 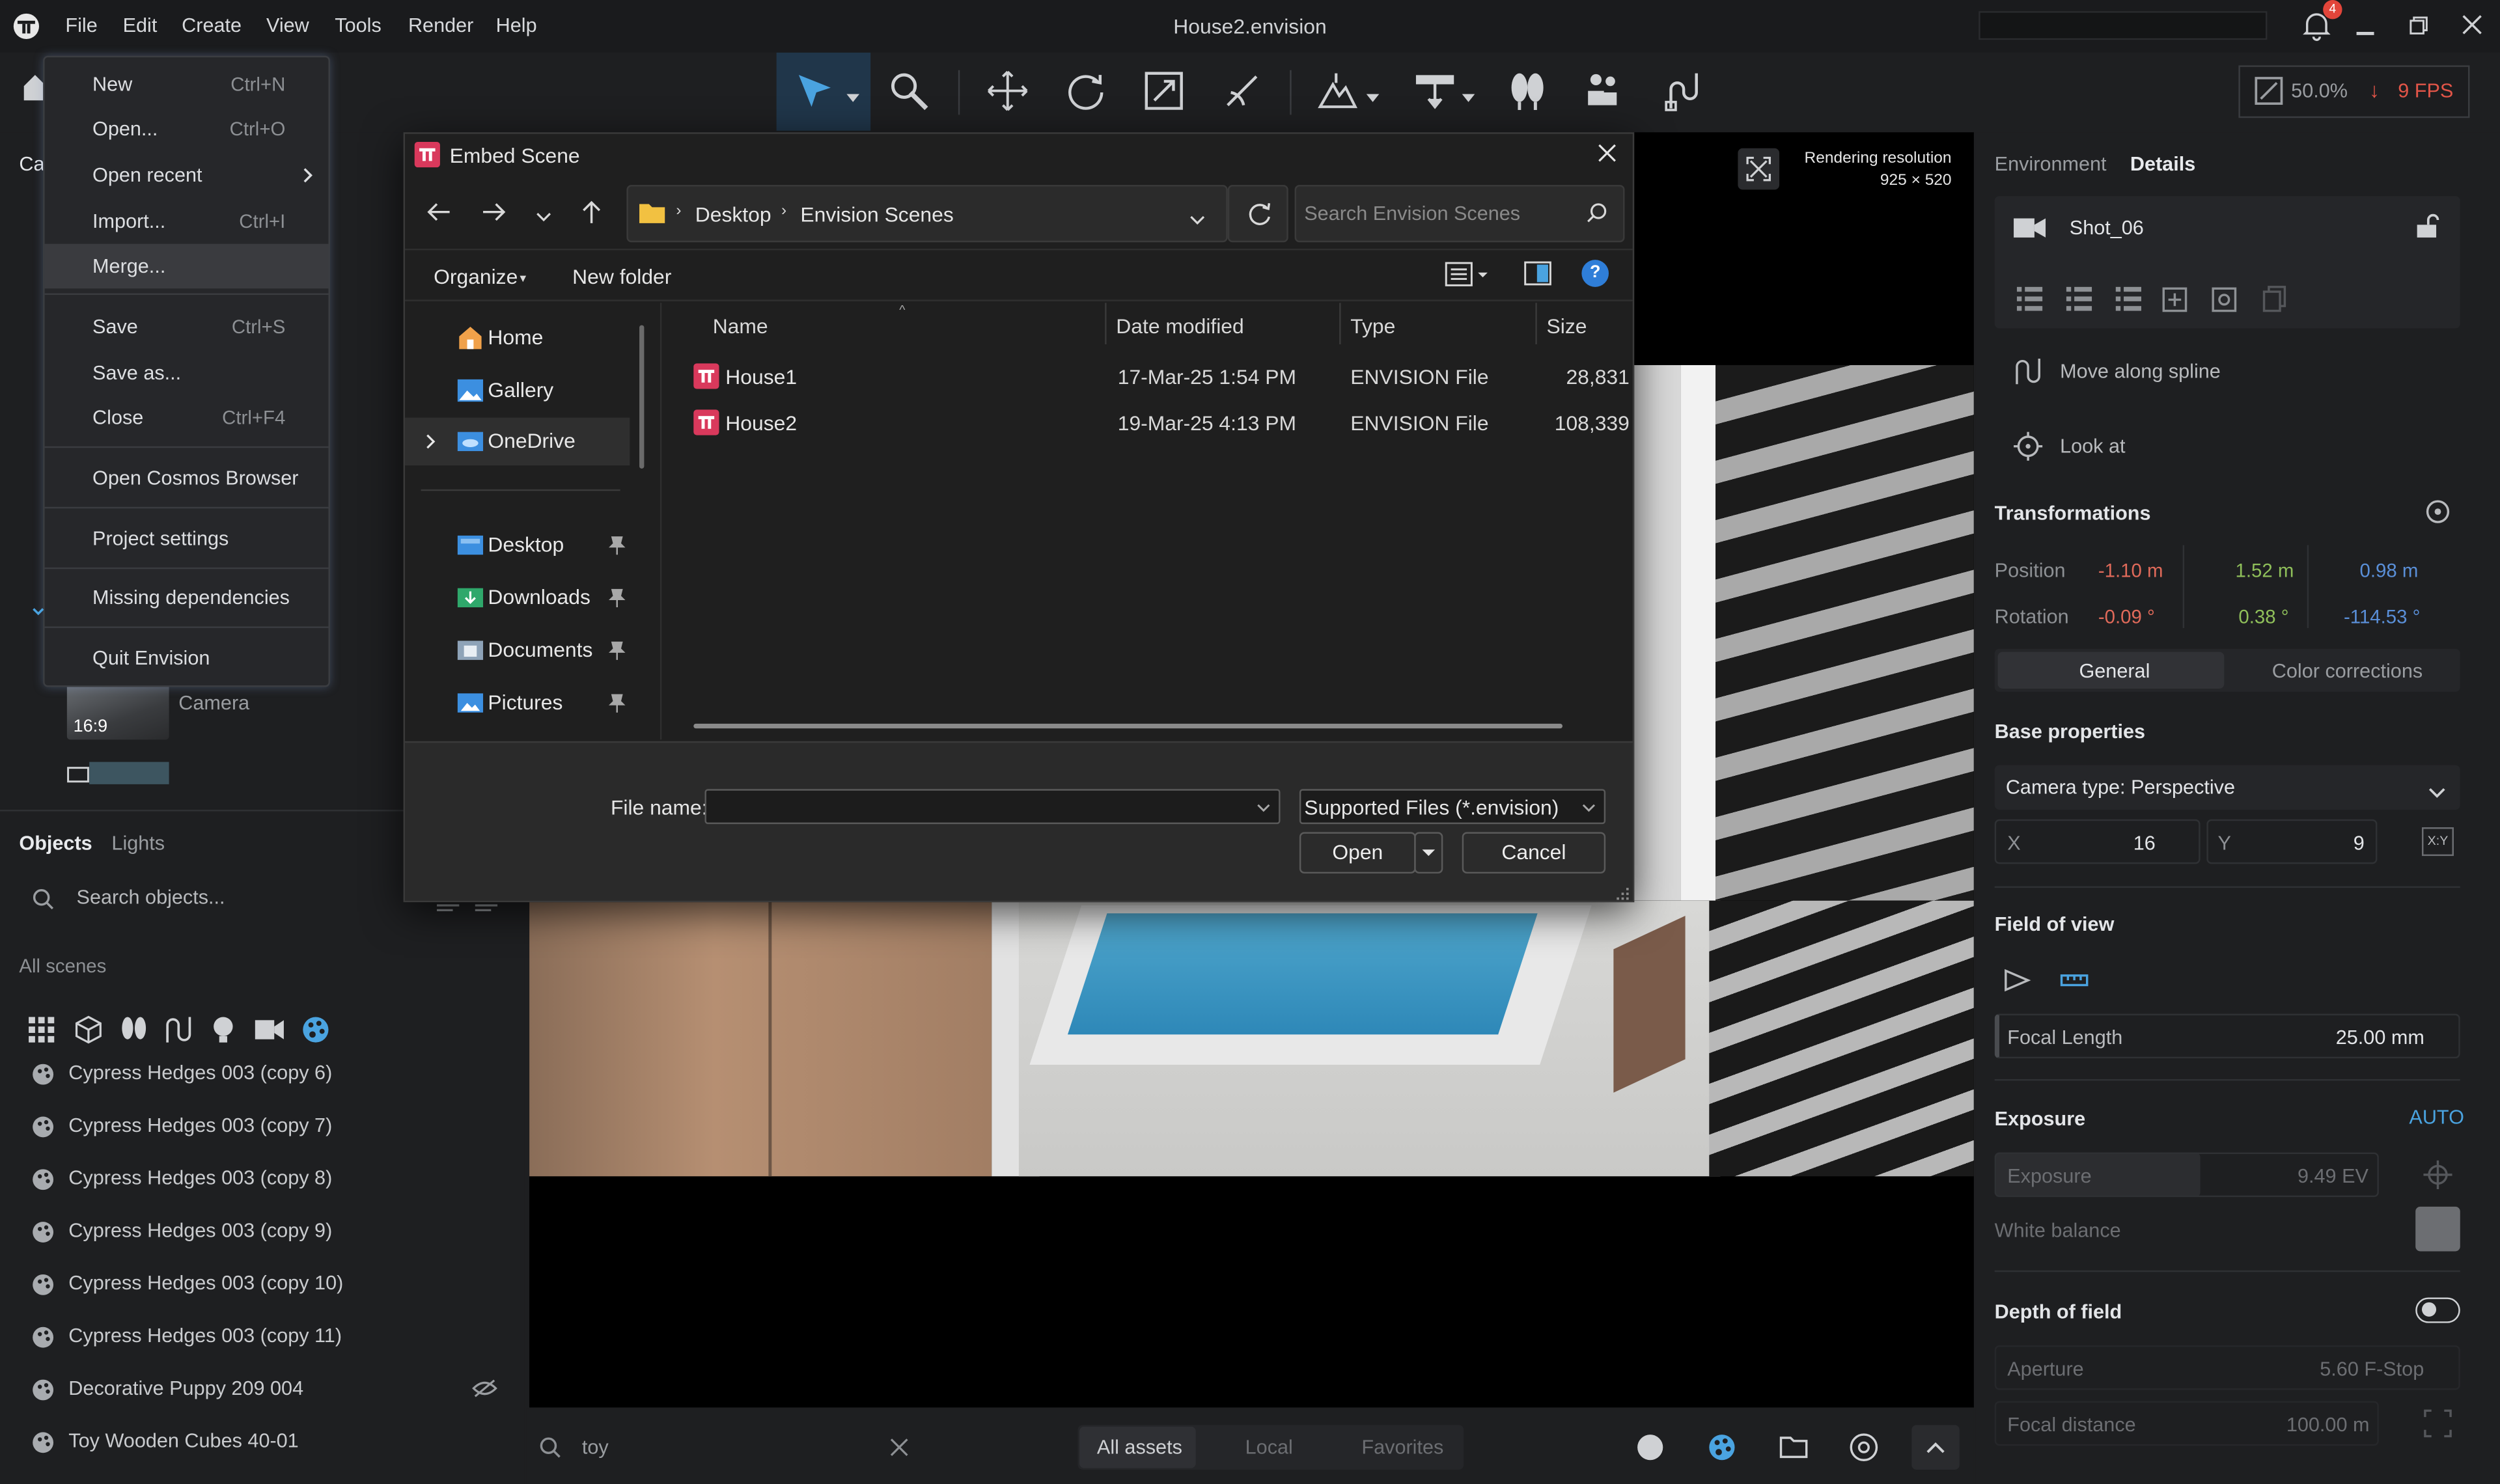 What do you see at coordinates (187, 658) in the screenshot?
I see `menu-item-quit: Quit Envision` at bounding box center [187, 658].